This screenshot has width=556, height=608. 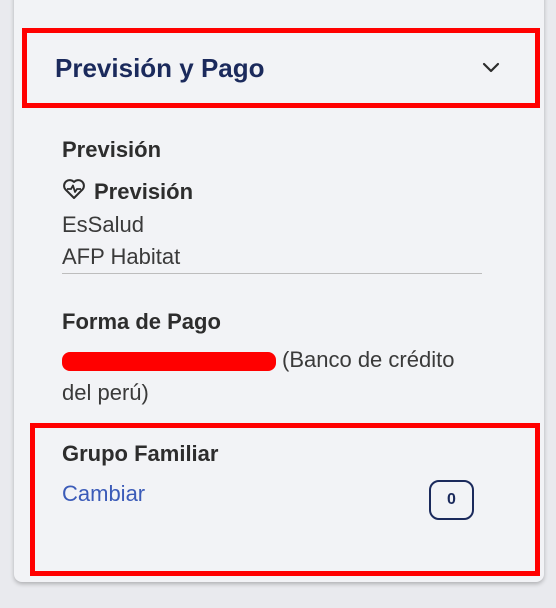 What do you see at coordinates (491, 68) in the screenshot?
I see `chevron-down-icon` at bounding box center [491, 68].